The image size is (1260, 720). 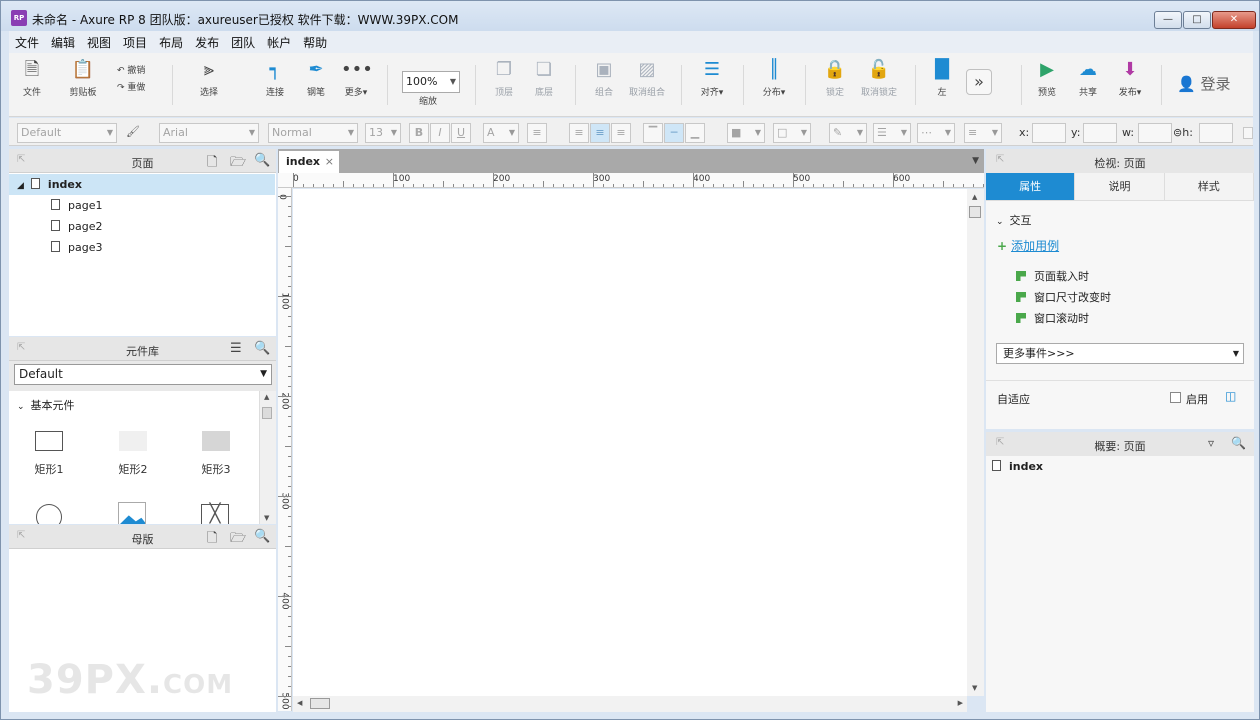 What do you see at coordinates (1211, 443) in the screenshot?
I see `filter-icon: ▿` at bounding box center [1211, 443].